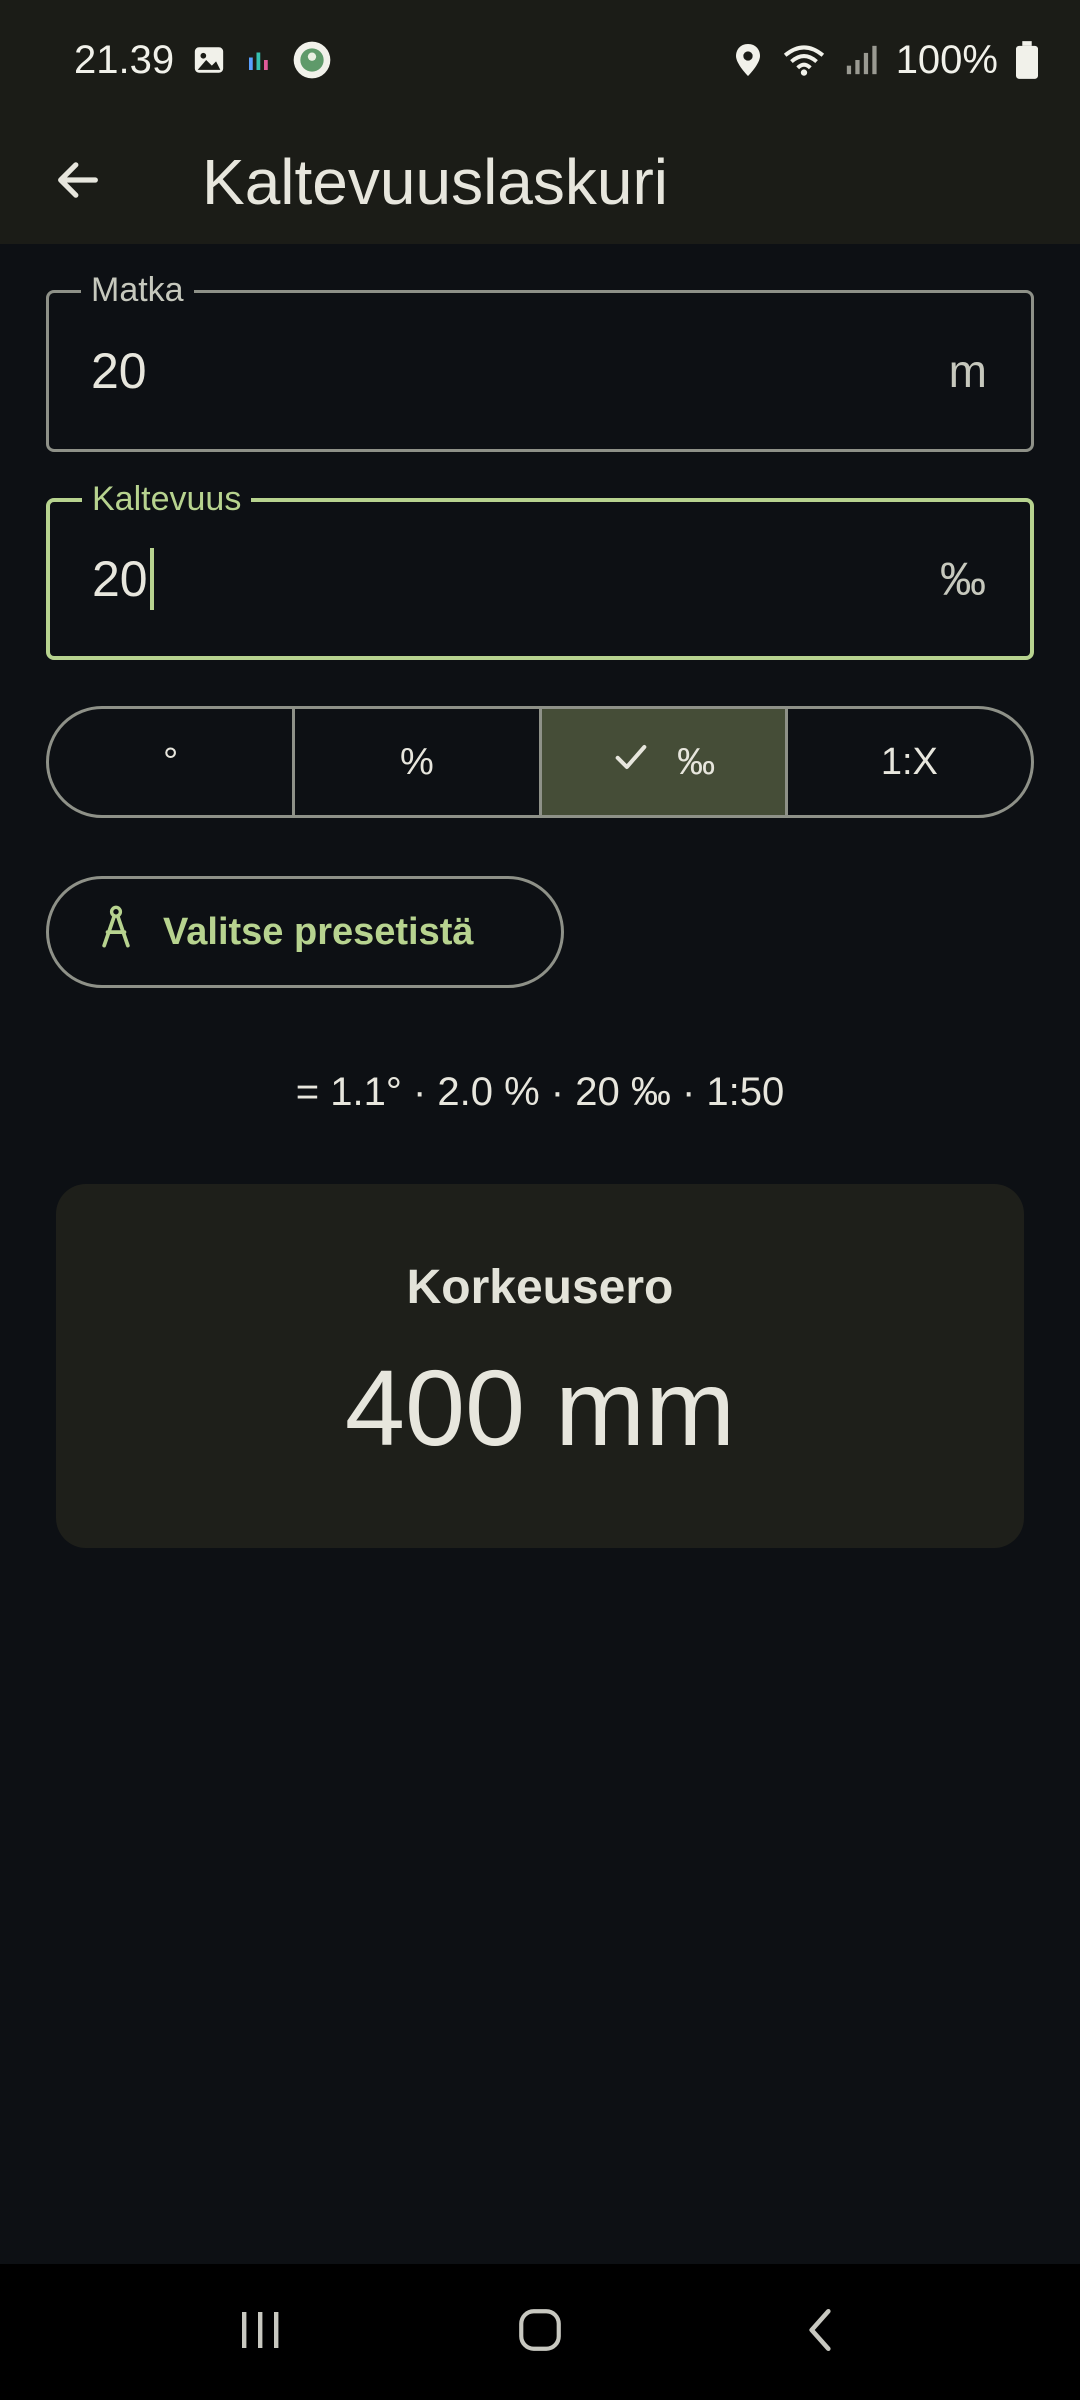 The image size is (1080, 2400). Describe the element at coordinates (804, 60) in the screenshot. I see `wifi-icon` at that location.